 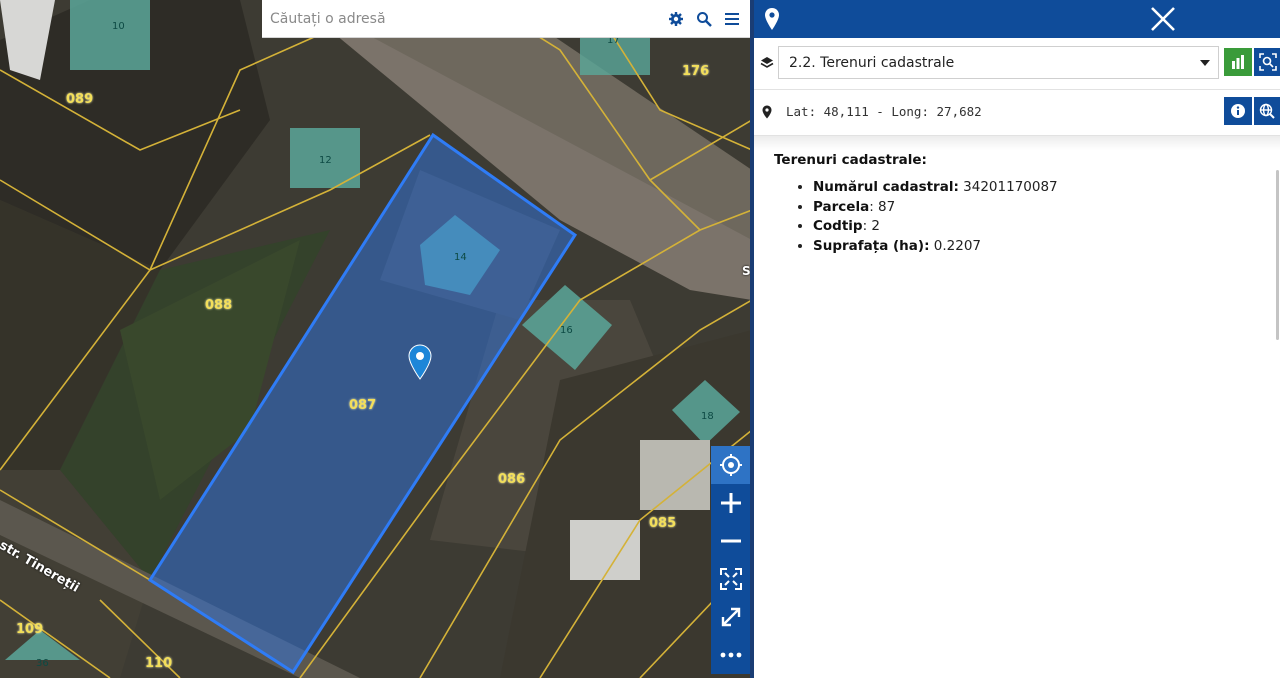 What do you see at coordinates (884, 111) in the screenshot?
I see `coordinates-text: Lat: 48,111 - Long: 27,682` at bounding box center [884, 111].